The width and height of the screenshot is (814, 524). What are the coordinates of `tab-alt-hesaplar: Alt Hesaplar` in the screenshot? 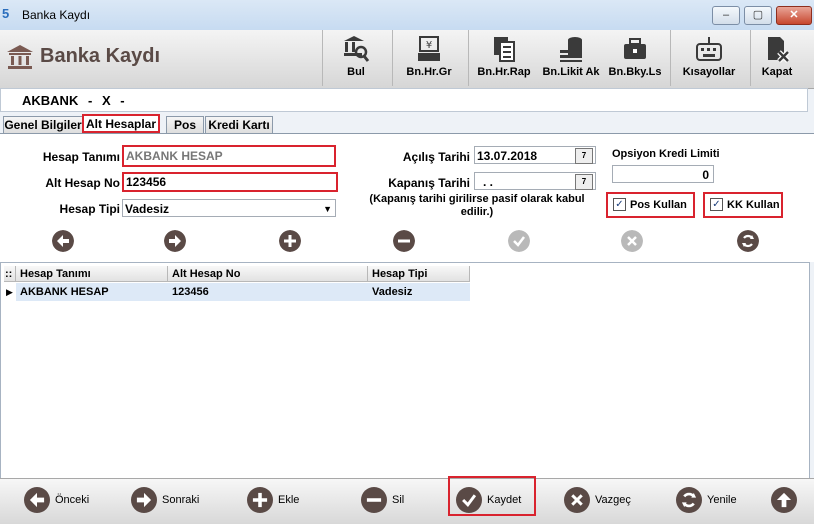 It's located at (121, 123).